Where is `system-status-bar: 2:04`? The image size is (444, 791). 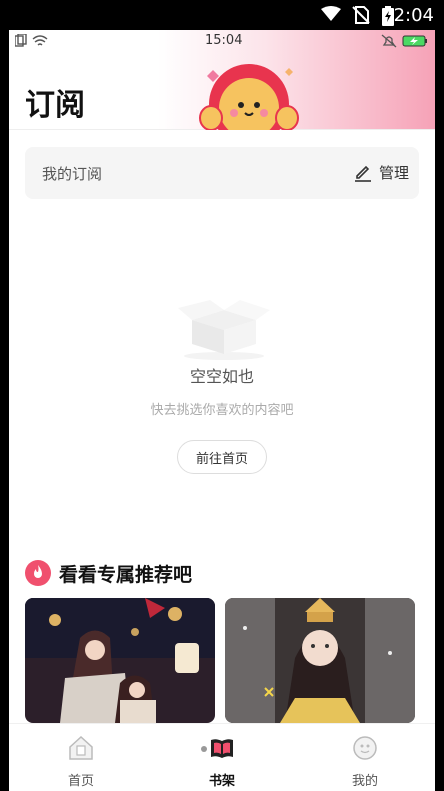 system-status-bar: 2:04 is located at coordinates (222, 15).